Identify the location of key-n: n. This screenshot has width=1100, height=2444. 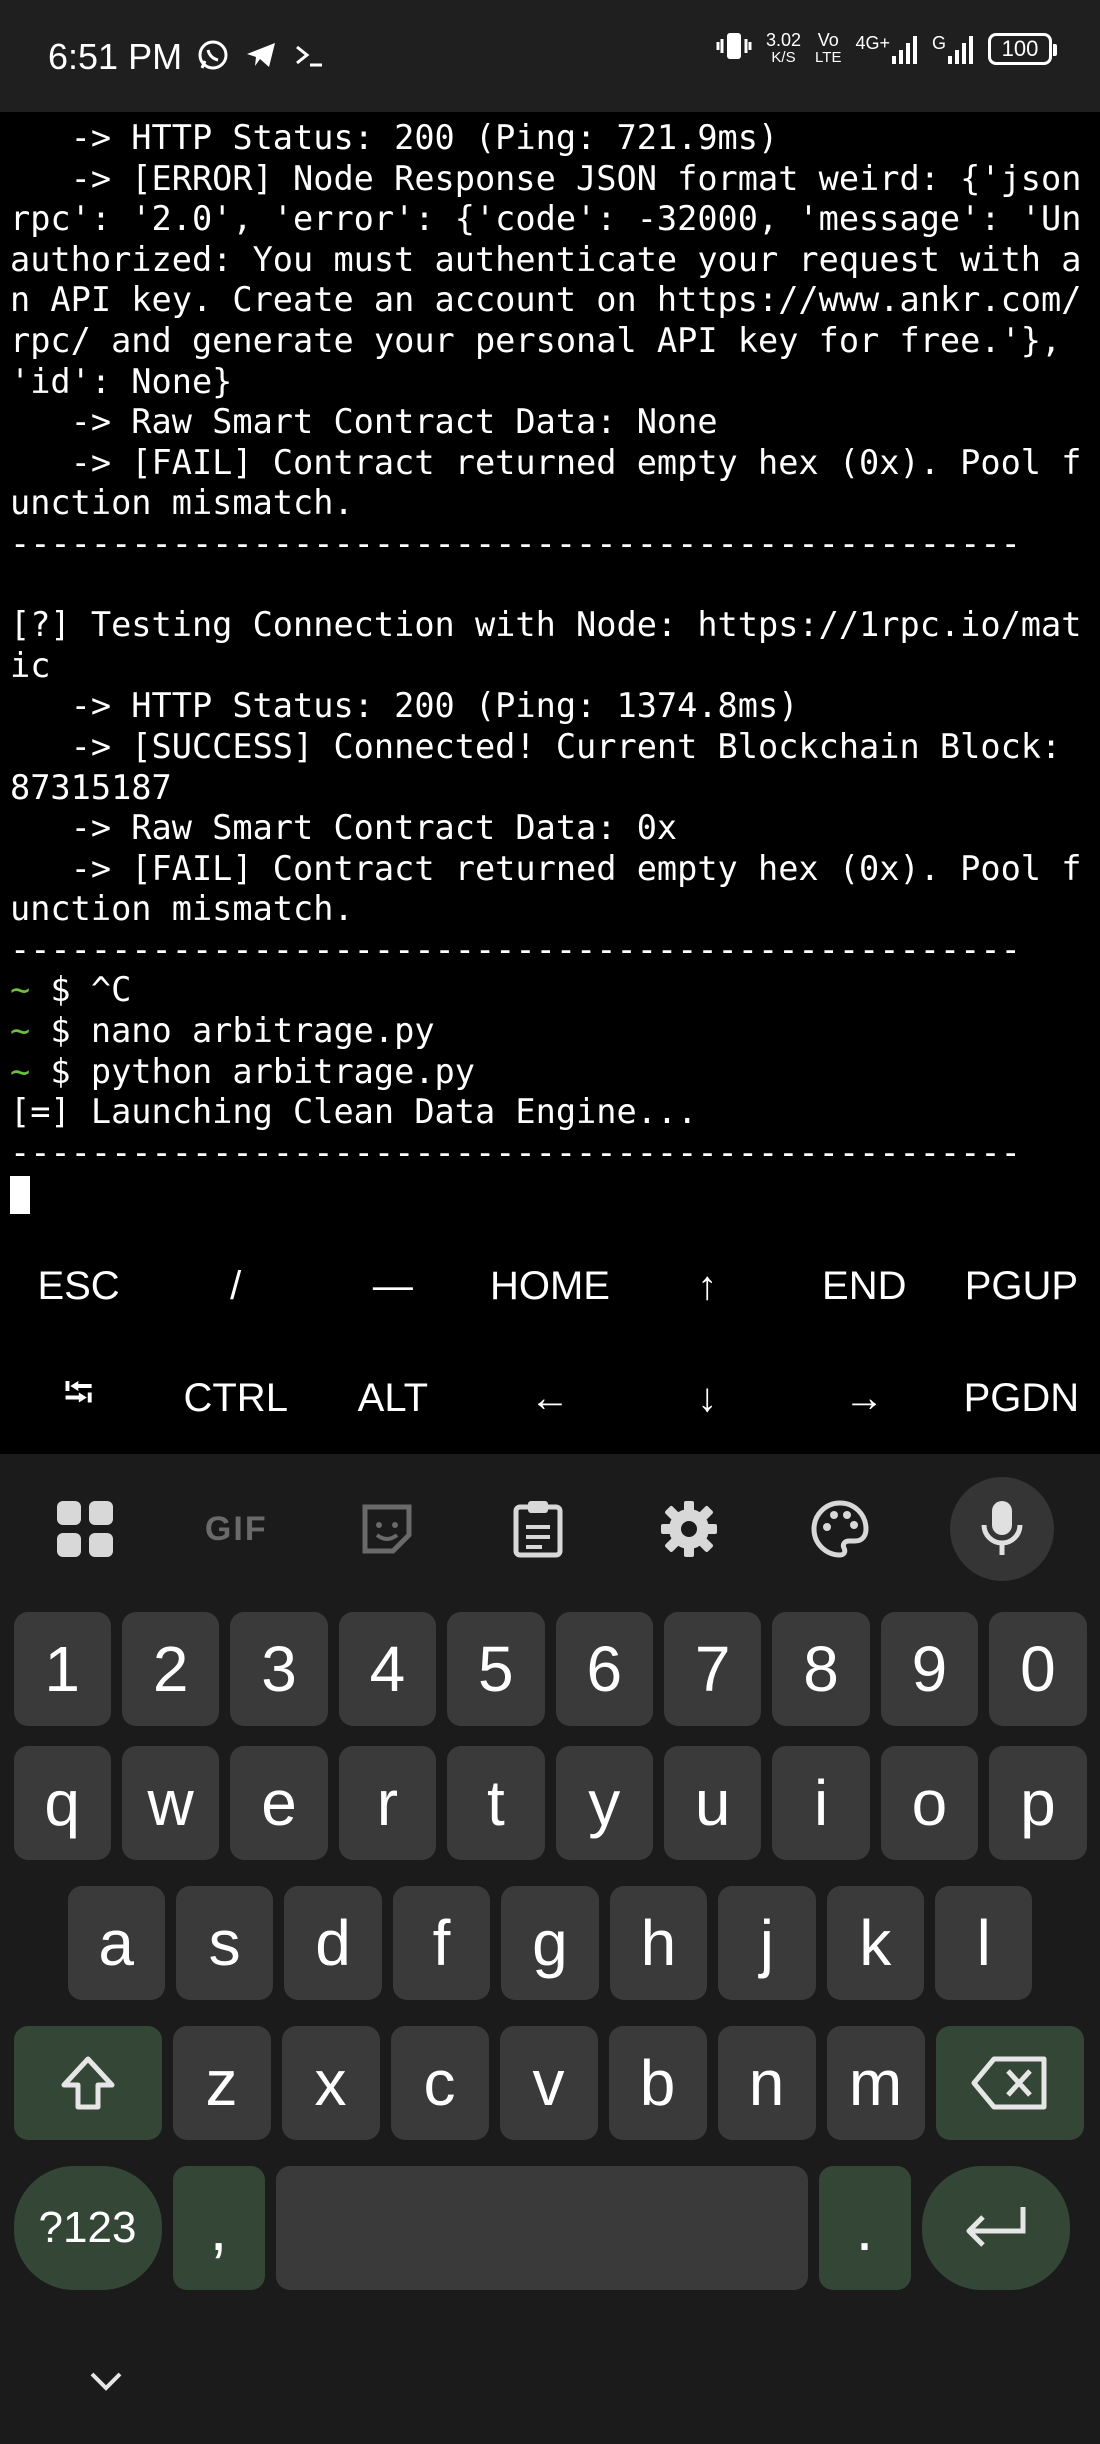
(766, 2083).